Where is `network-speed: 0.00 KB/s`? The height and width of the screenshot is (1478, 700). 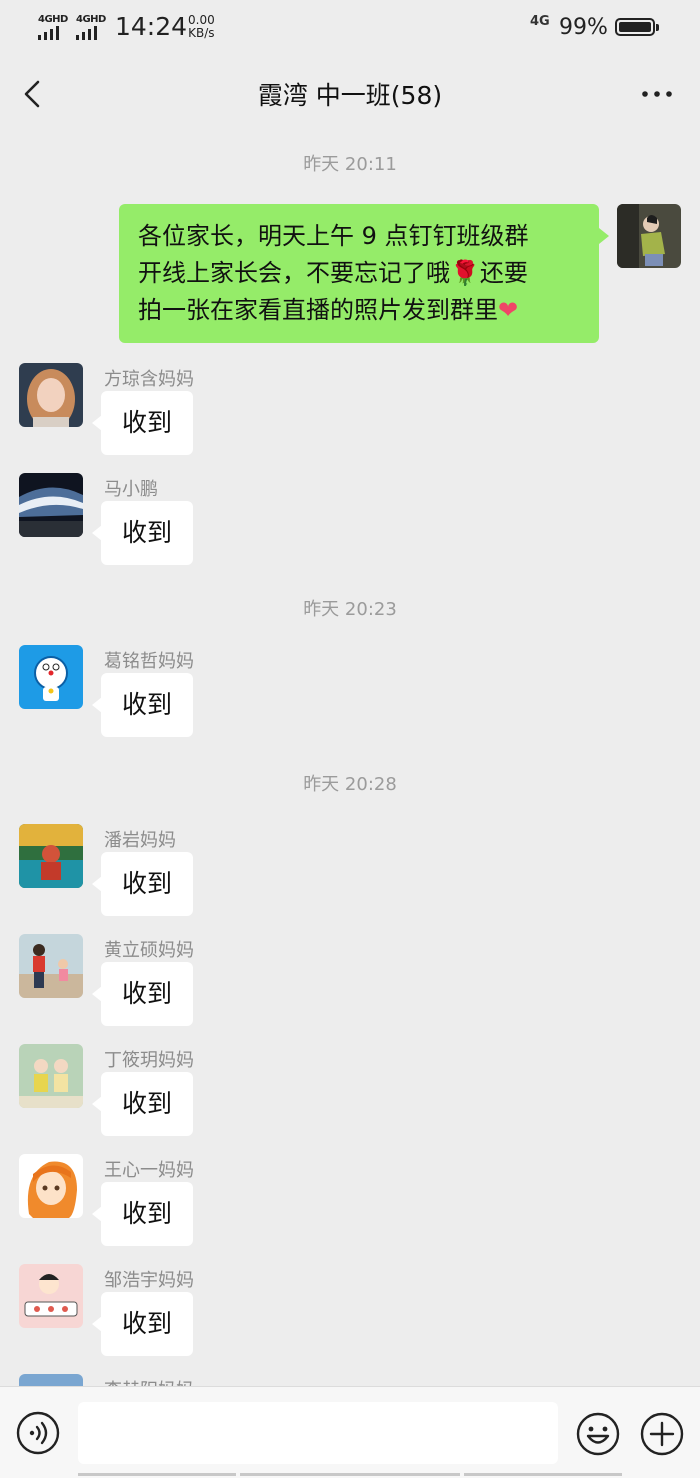 network-speed: 0.00 KB/s is located at coordinates (201, 27).